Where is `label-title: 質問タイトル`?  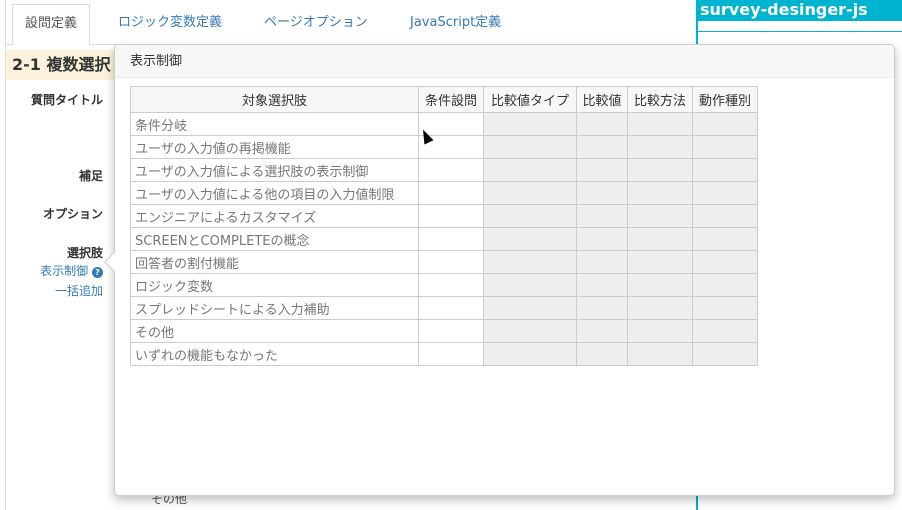
label-title: 質問タイトル is located at coordinates (66, 100).